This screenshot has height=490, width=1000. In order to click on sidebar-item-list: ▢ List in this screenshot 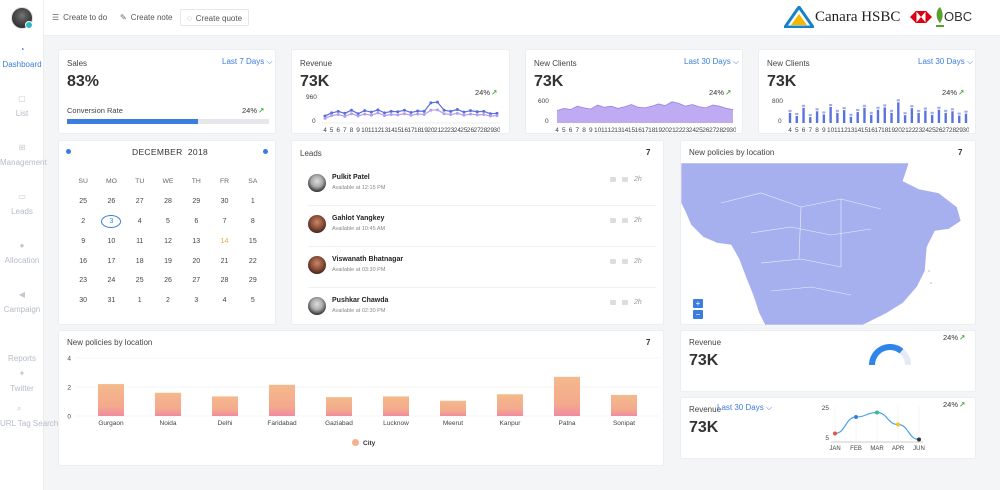, I will do `click(22, 106)`.